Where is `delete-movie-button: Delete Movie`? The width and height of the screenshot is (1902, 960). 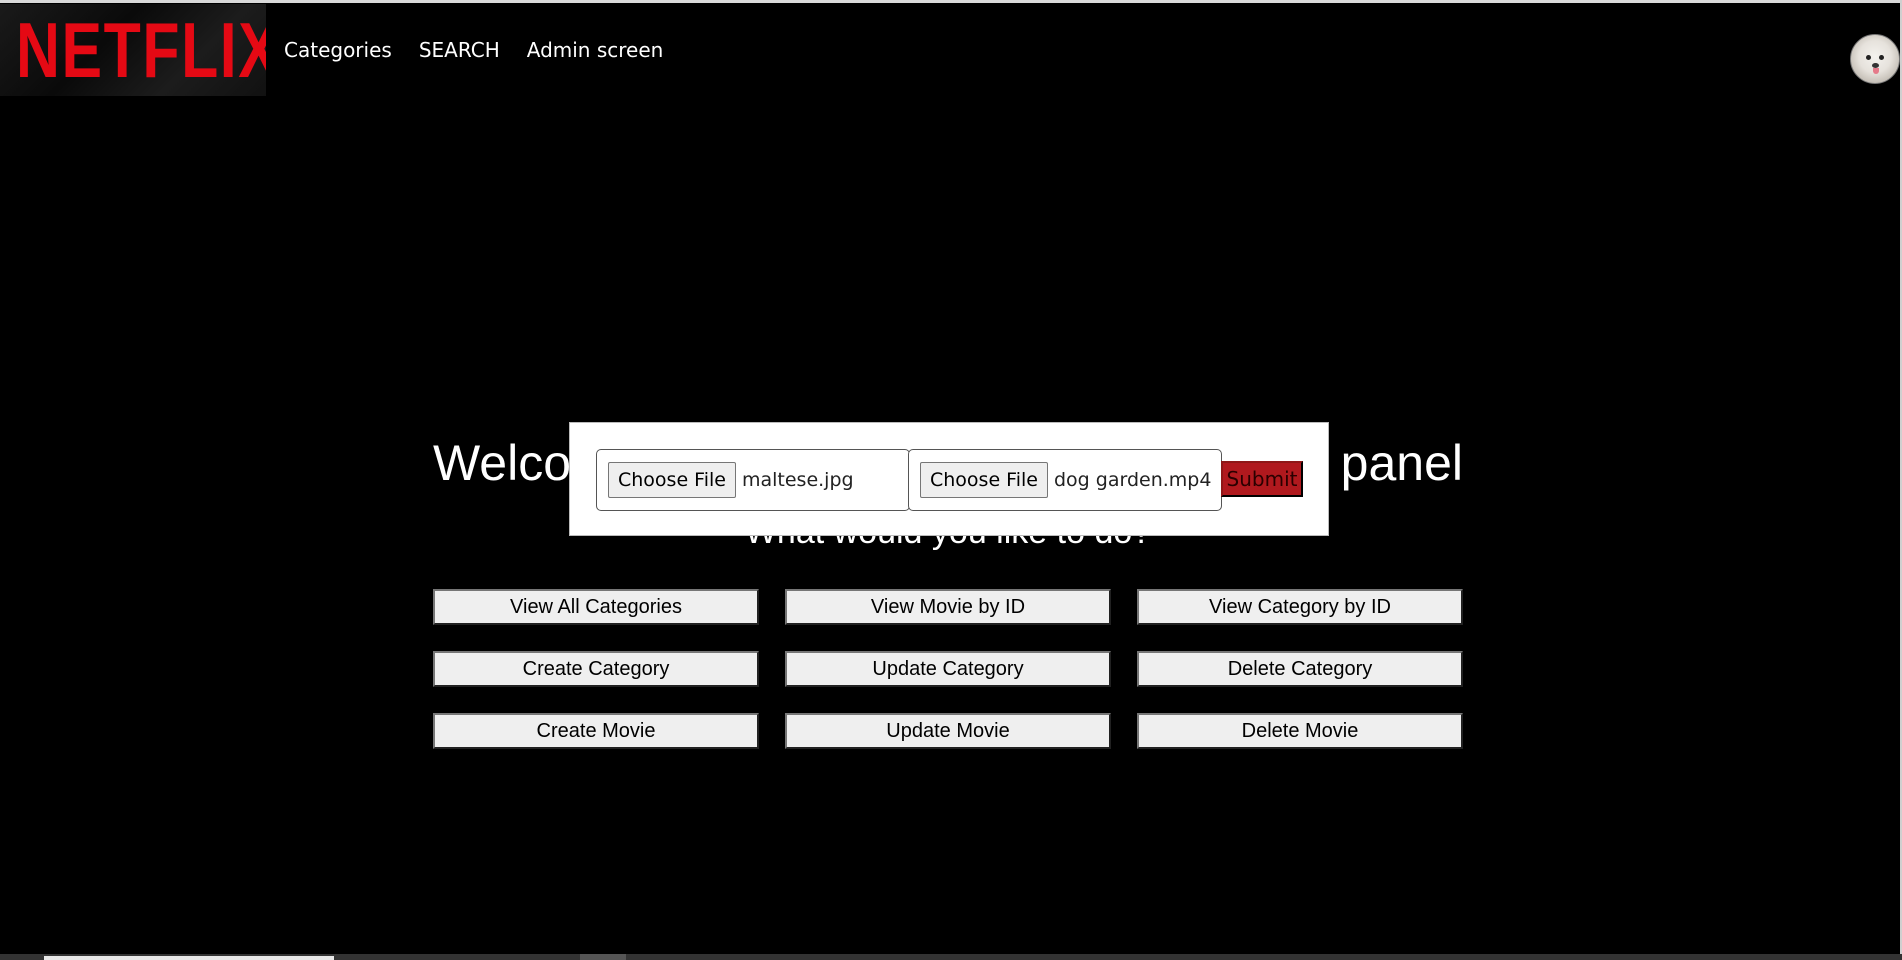
delete-movie-button: Delete Movie is located at coordinates (1300, 731).